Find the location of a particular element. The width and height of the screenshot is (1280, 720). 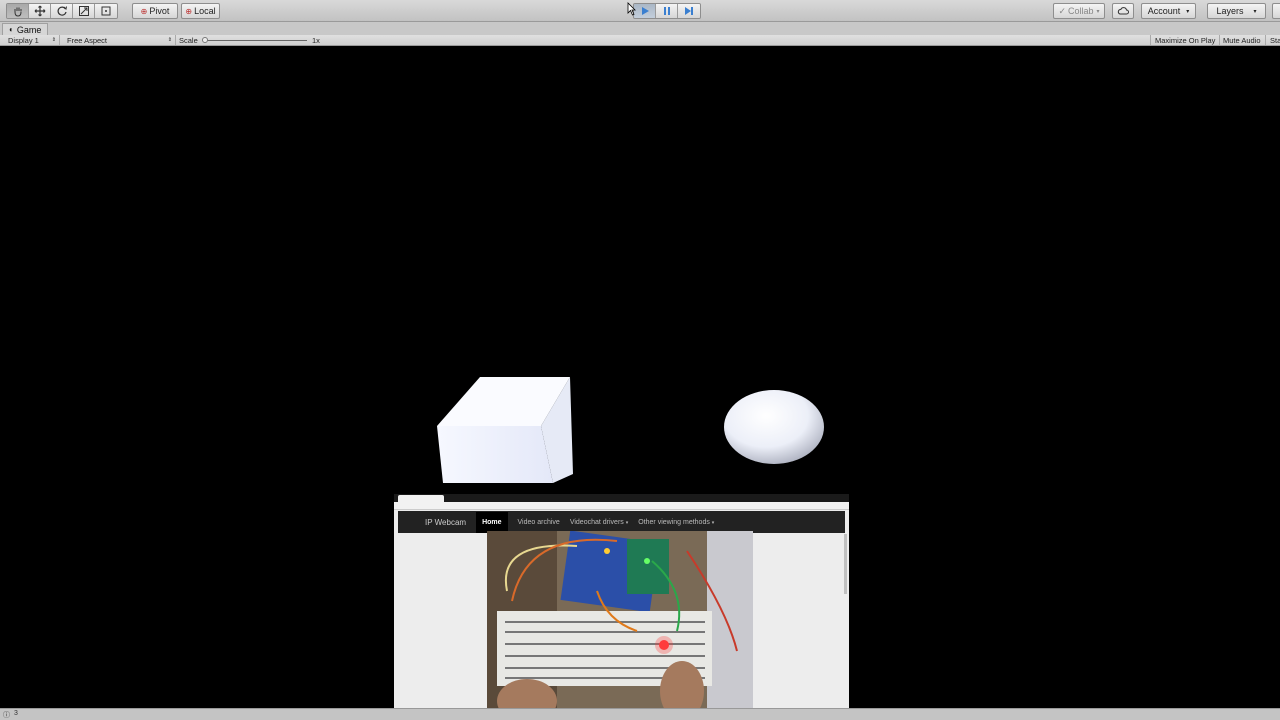

transform-tools is located at coordinates (62, 11).